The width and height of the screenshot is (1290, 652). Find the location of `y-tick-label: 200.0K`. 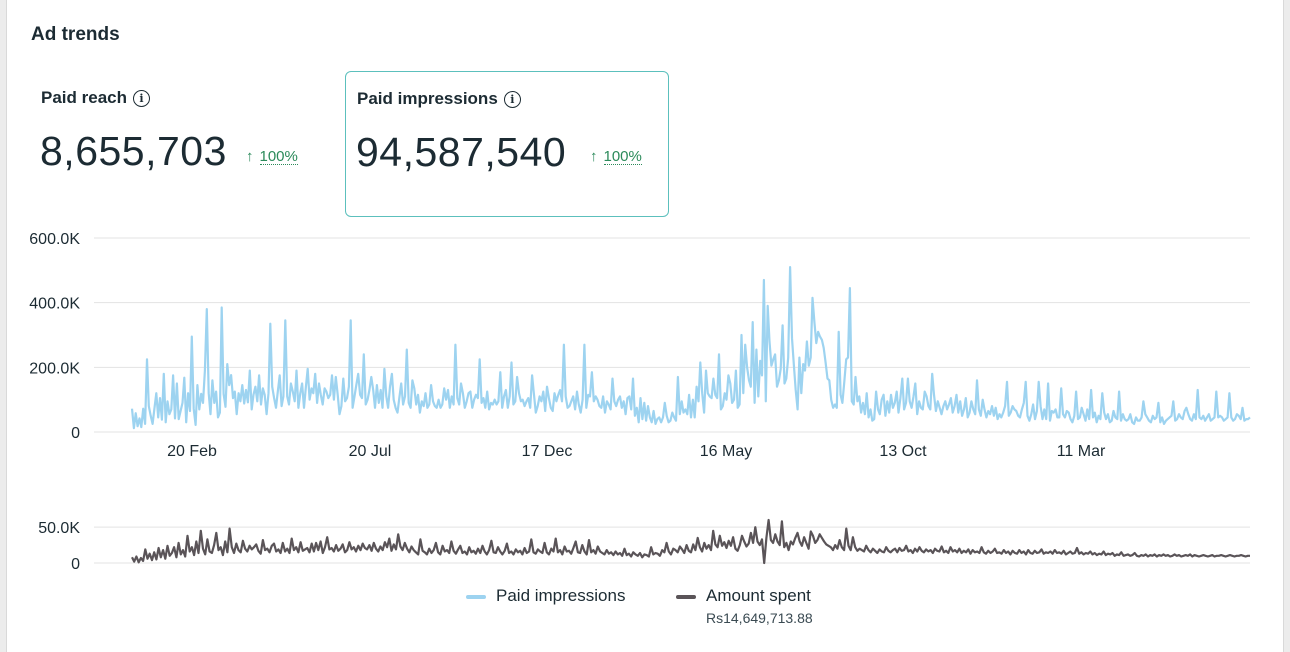

y-tick-label: 200.0K is located at coordinates (54, 368).